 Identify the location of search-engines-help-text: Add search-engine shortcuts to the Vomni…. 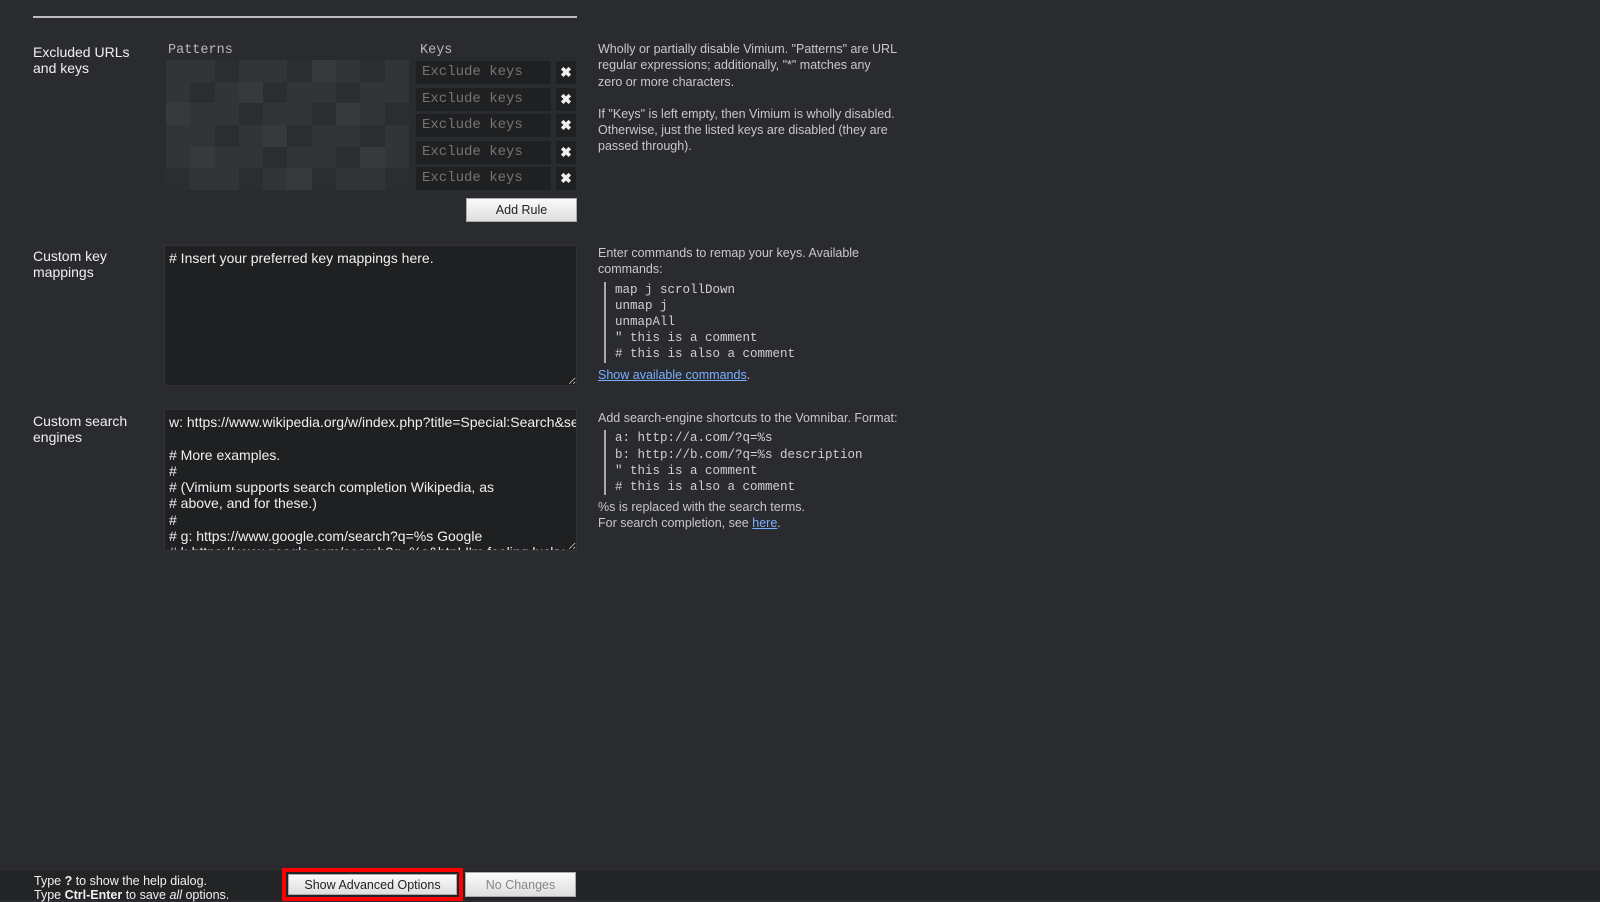
(748, 418).